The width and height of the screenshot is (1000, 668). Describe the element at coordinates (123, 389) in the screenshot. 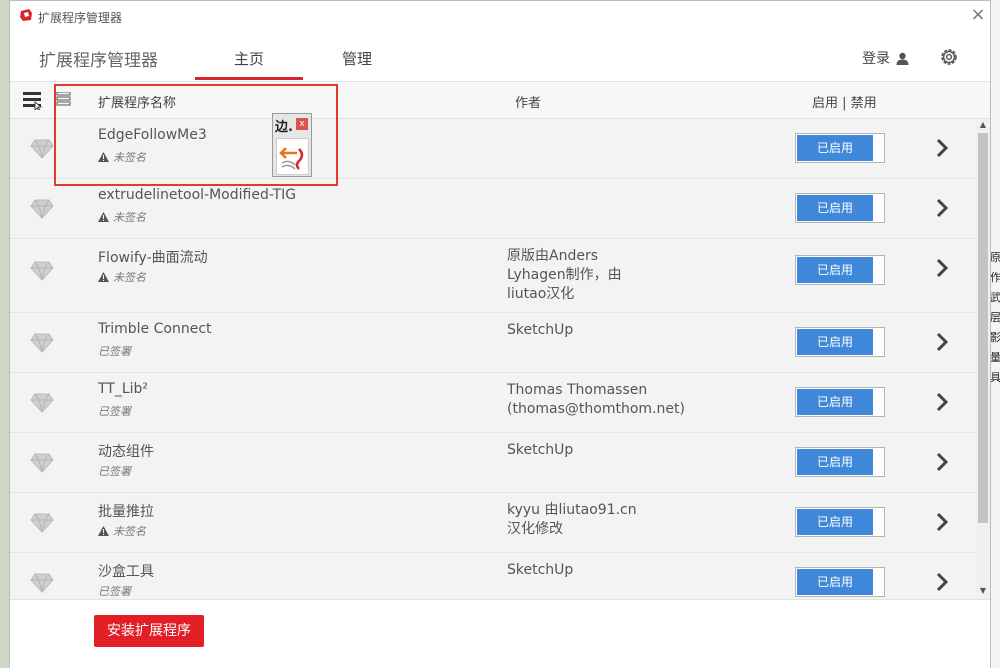

I see `extension-name: TT_Lib²` at that location.